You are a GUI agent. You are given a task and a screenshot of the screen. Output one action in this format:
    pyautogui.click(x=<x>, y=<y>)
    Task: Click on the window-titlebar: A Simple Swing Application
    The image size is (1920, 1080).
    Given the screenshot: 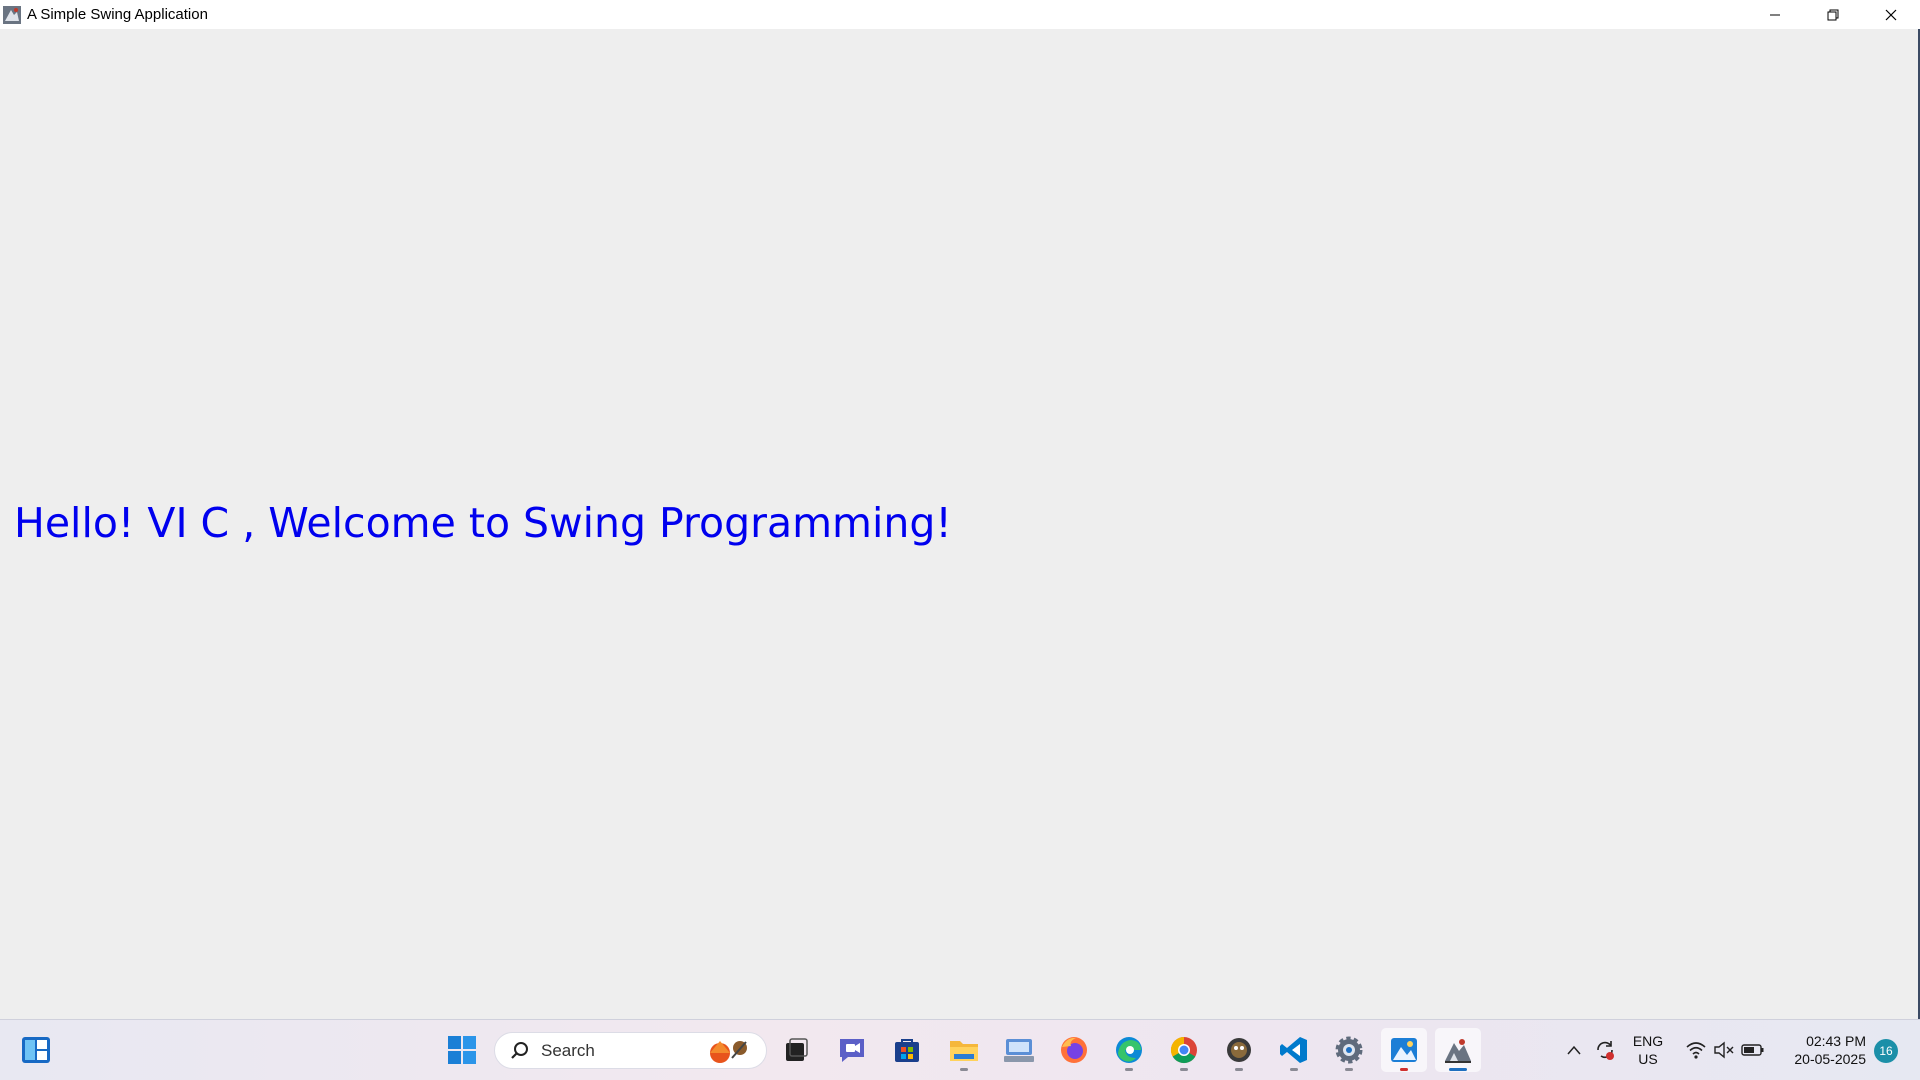 What is the action you would take?
    pyautogui.click(x=960, y=14)
    